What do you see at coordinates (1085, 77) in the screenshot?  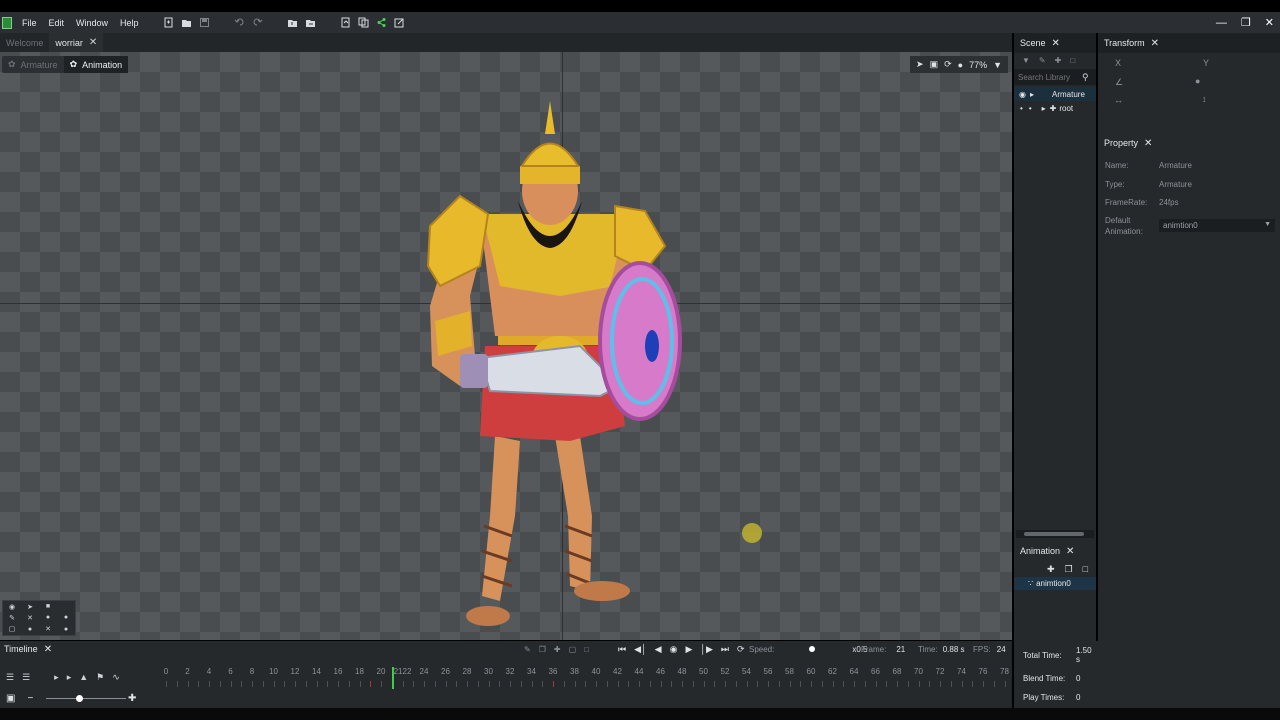 I see `search-icon: ⚲` at bounding box center [1085, 77].